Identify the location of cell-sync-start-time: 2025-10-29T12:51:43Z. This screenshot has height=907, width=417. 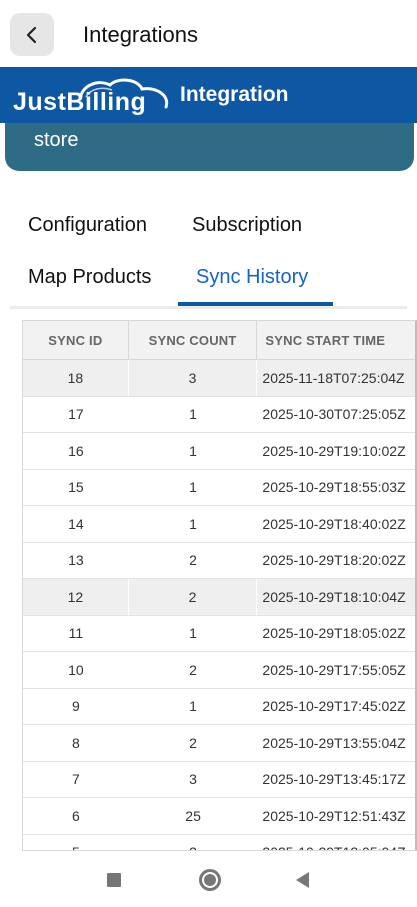
(334, 815).